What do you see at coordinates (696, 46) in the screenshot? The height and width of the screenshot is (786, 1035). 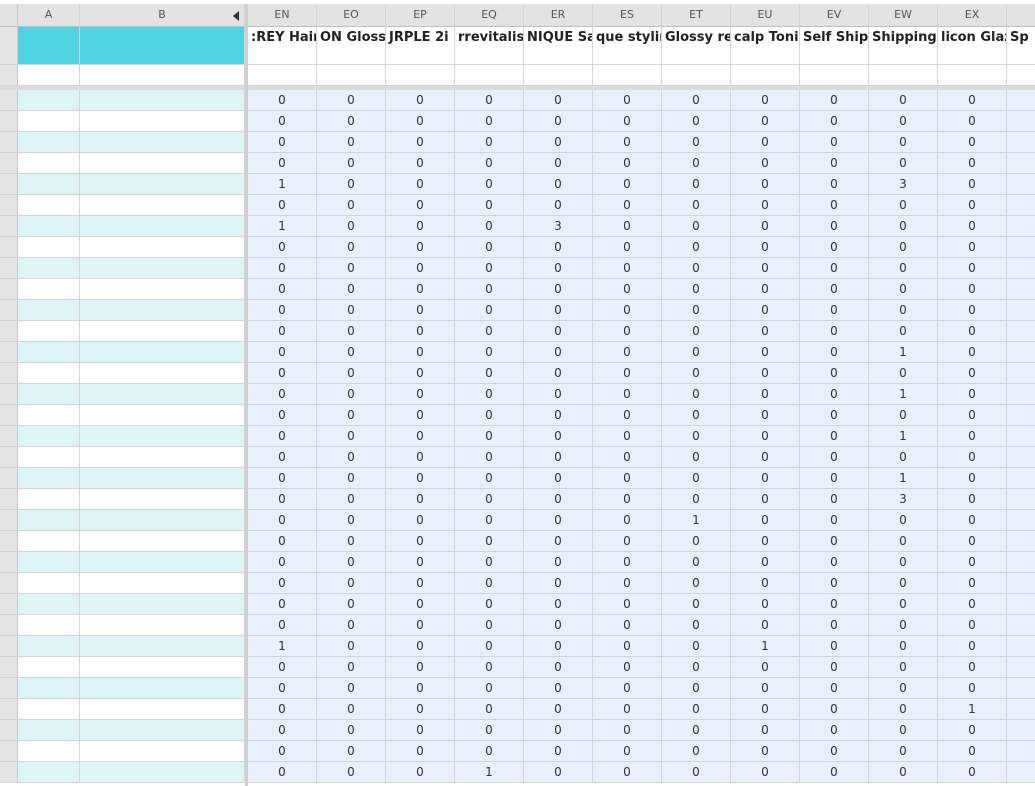 I see `header-product-7: Glossy re` at bounding box center [696, 46].